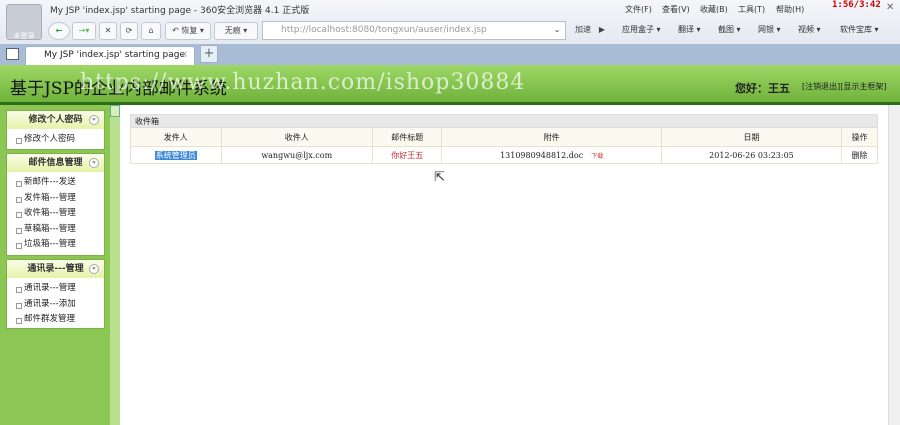 This screenshot has width=900, height=425. I want to click on sidebar-item-change-password: 修改个人密码, so click(55, 140).